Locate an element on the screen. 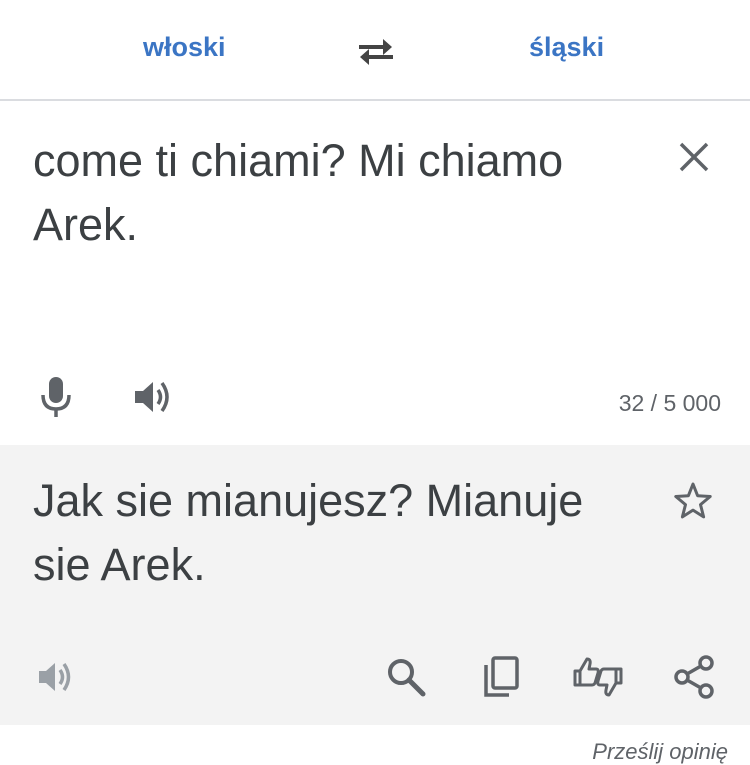  share-button is located at coordinates (694, 677).